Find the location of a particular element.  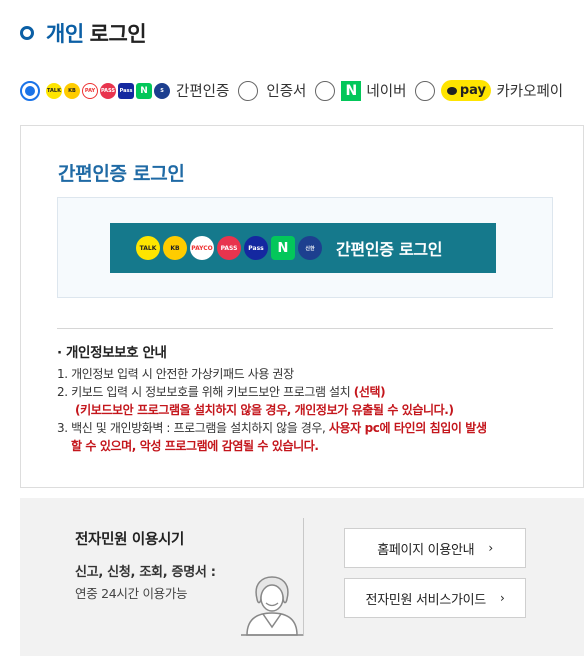

easy-auth-login-button: TALK KB PAYCO PASS Pass N 신한 간편인증 로그인 is located at coordinates (303, 248).